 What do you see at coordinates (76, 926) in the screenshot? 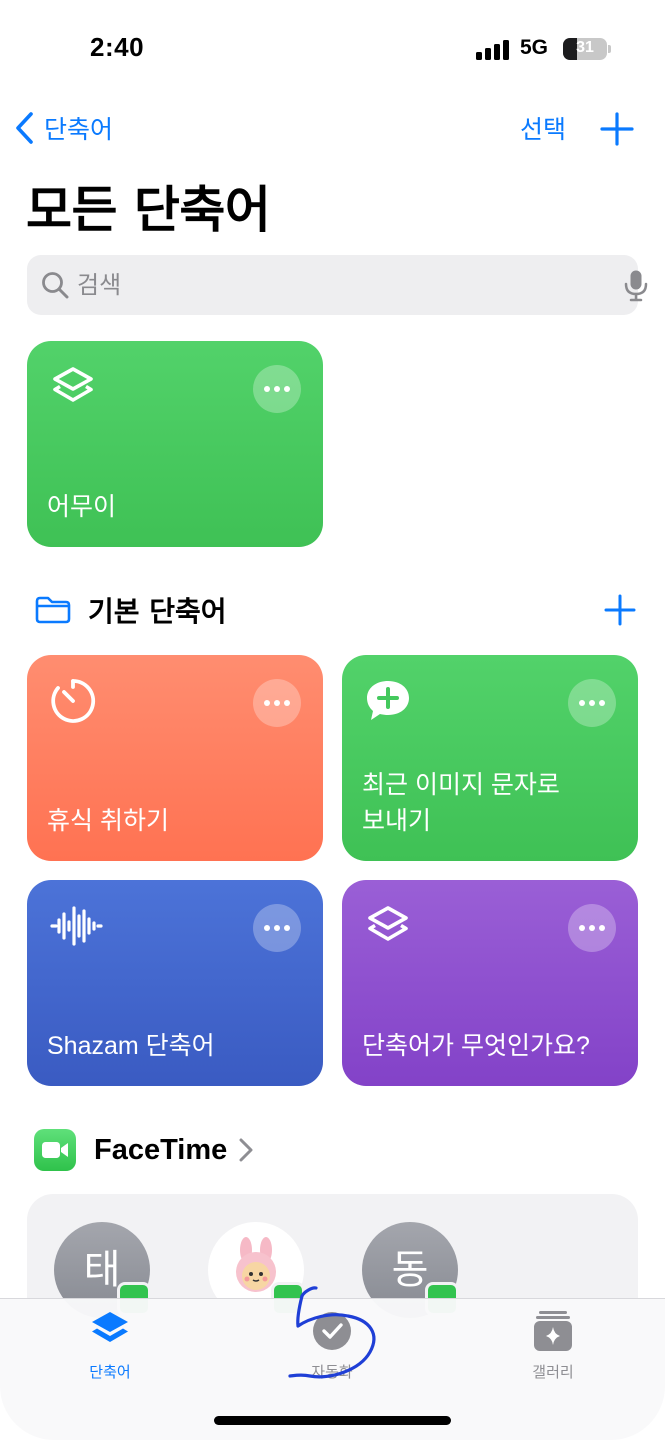
I see `waveform-icon` at bounding box center [76, 926].